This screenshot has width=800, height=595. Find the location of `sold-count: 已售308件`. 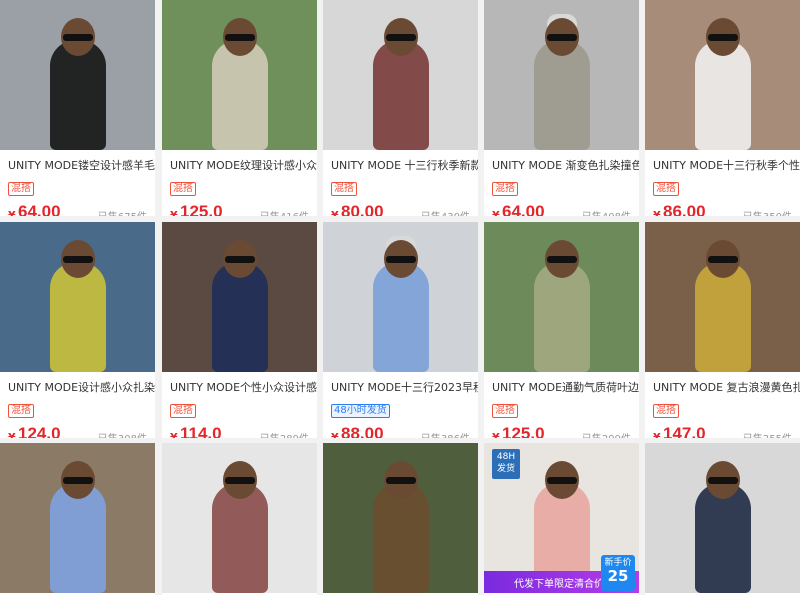

sold-count: 已售308件 is located at coordinates (122, 434).